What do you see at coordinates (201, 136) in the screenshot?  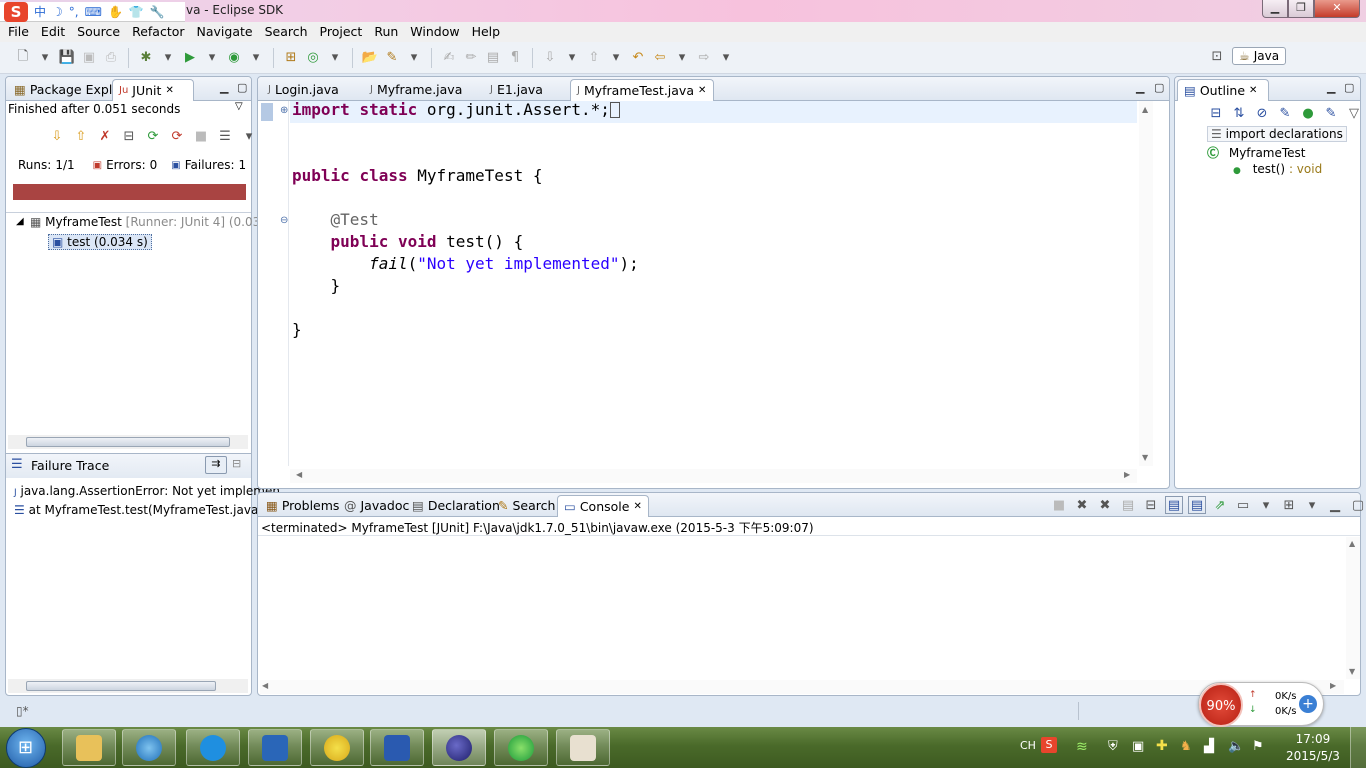 I see `stop-icon: ■` at bounding box center [201, 136].